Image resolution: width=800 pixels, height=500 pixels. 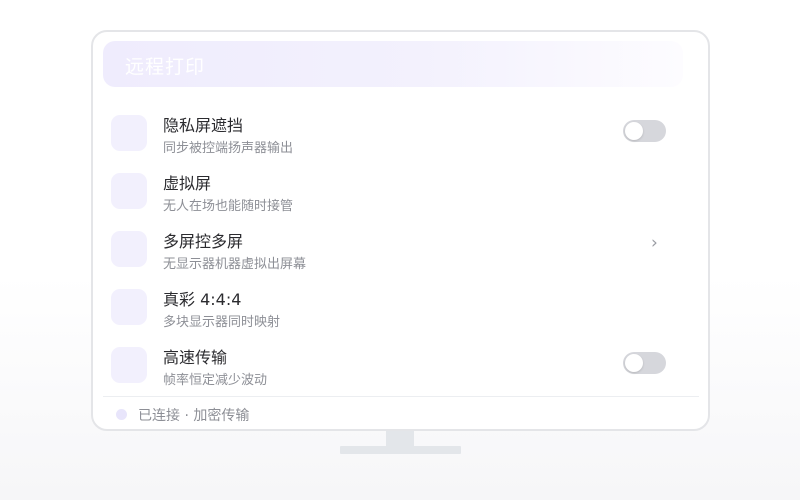 What do you see at coordinates (165, 67) in the screenshot?
I see `page-title: 远程打印` at bounding box center [165, 67].